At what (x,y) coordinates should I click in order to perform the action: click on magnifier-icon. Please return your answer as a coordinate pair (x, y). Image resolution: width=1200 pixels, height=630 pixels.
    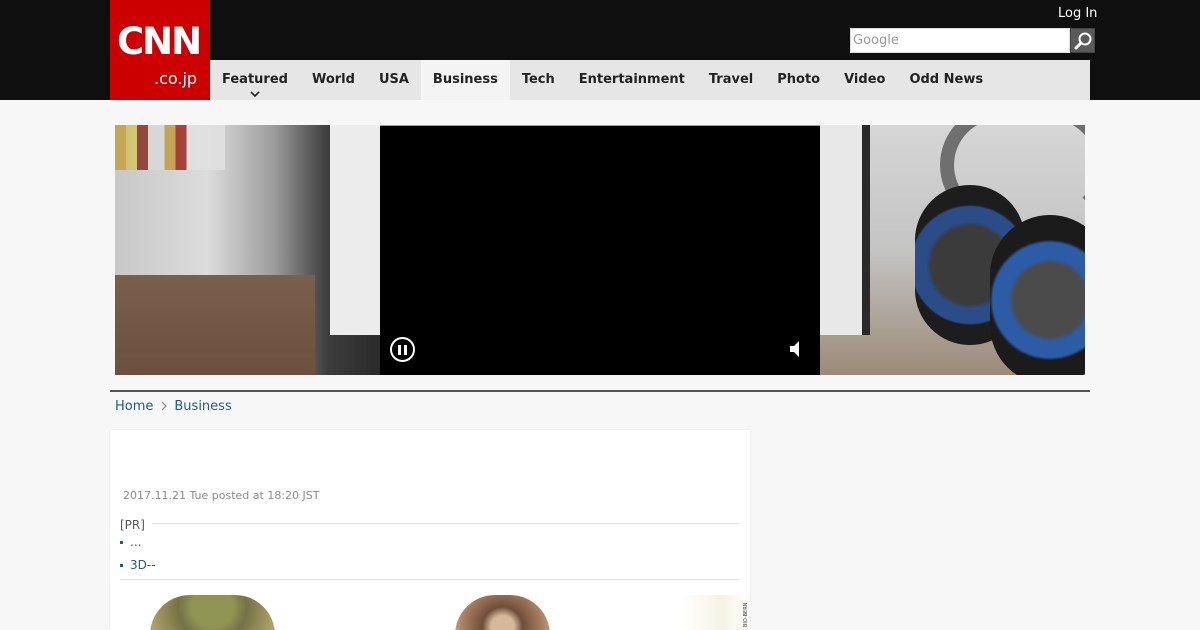
    Looking at the image, I should click on (1082, 40).